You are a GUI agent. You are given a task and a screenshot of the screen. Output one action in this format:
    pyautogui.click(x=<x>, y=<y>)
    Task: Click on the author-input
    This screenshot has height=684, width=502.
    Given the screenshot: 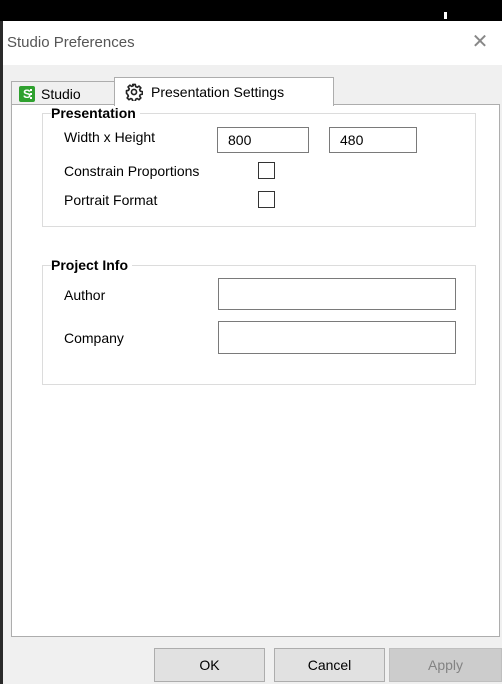 What is the action you would take?
    pyautogui.click(x=337, y=294)
    